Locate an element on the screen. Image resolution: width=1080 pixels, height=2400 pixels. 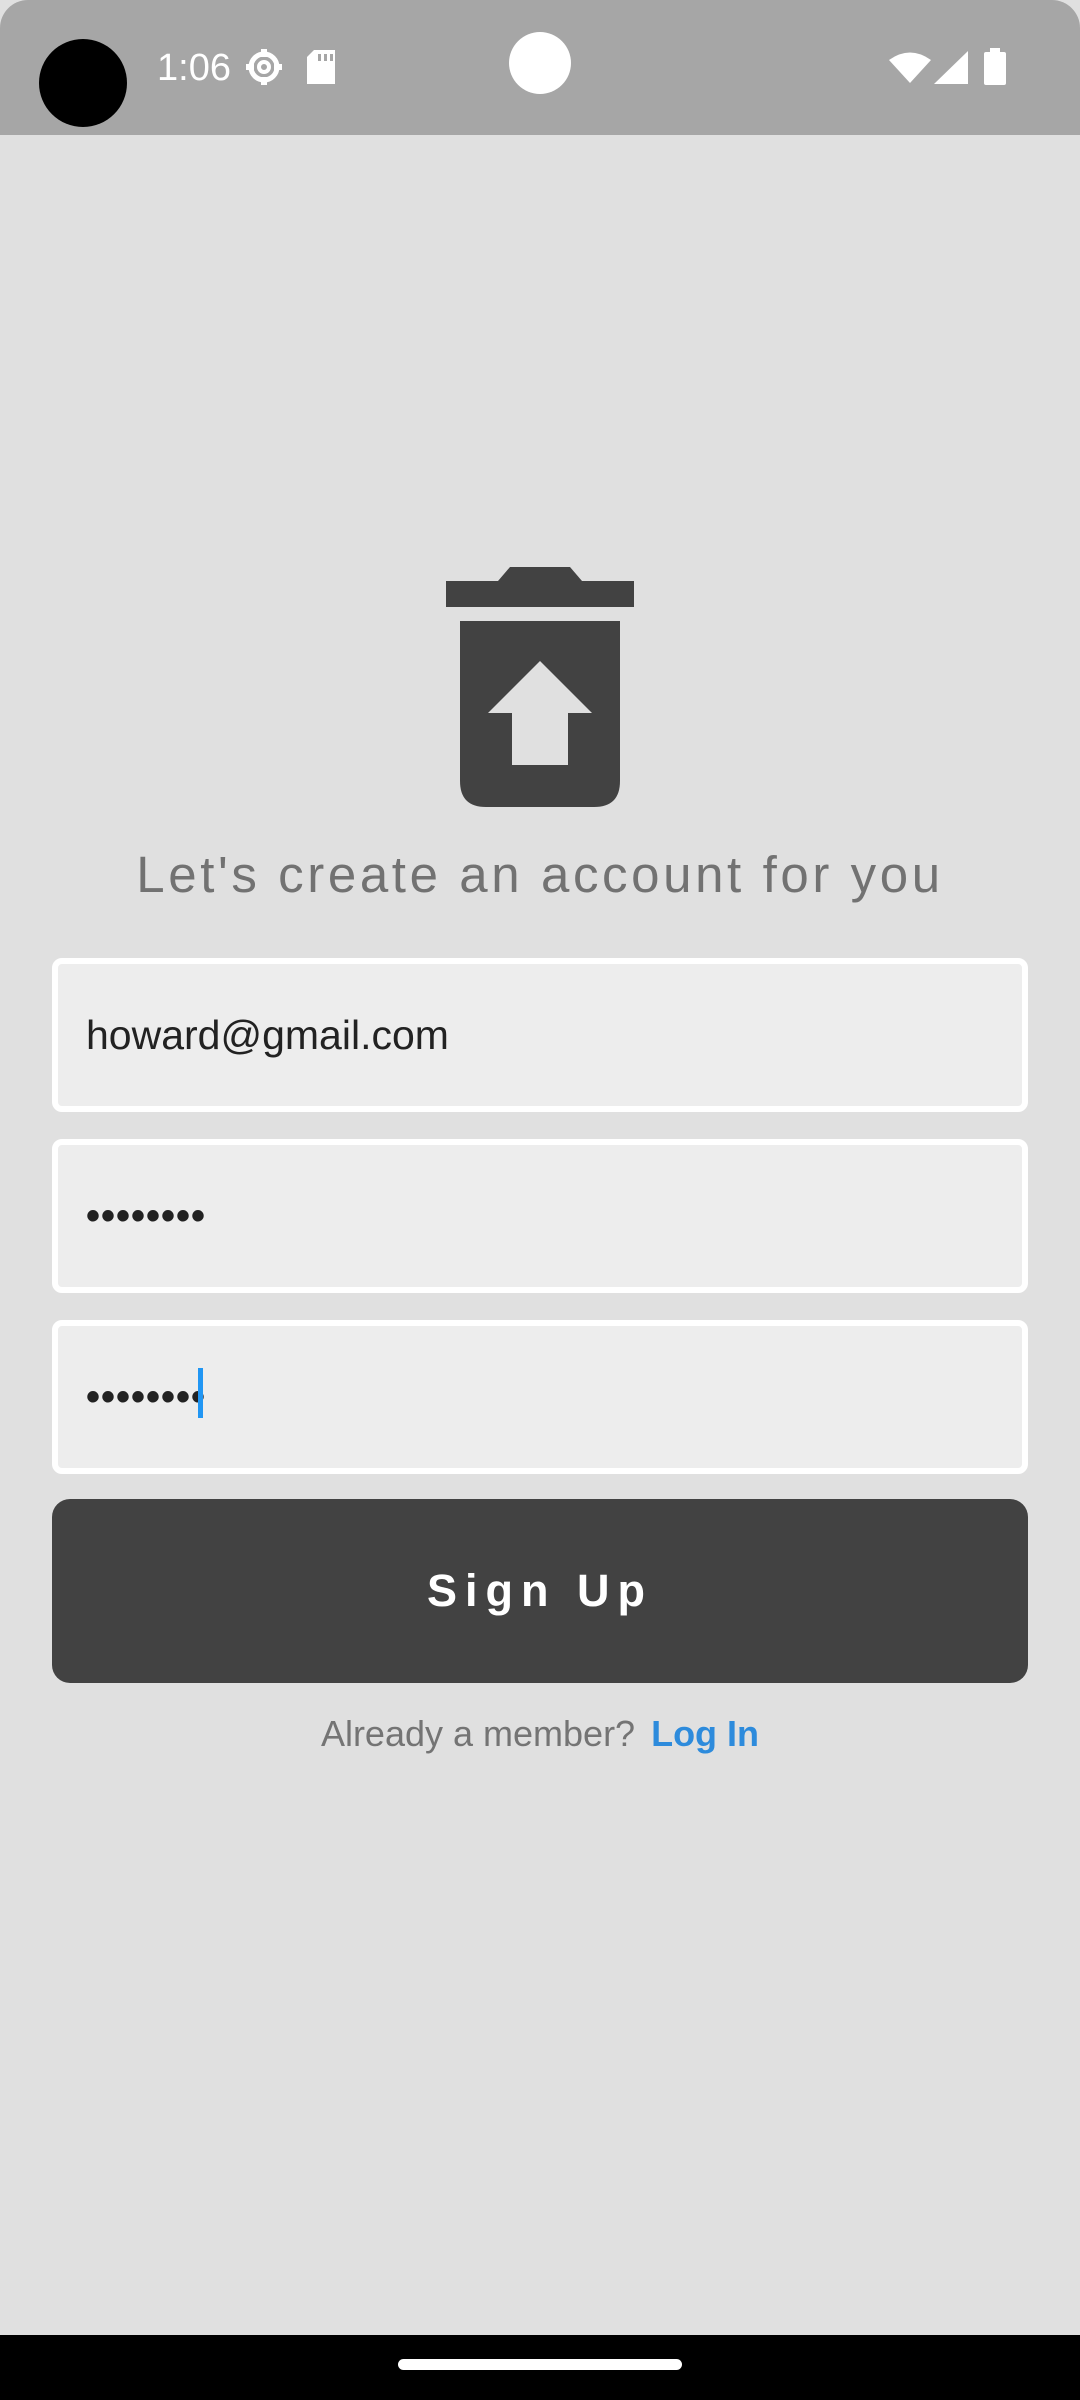
text-cursor is located at coordinates (200, 1393).